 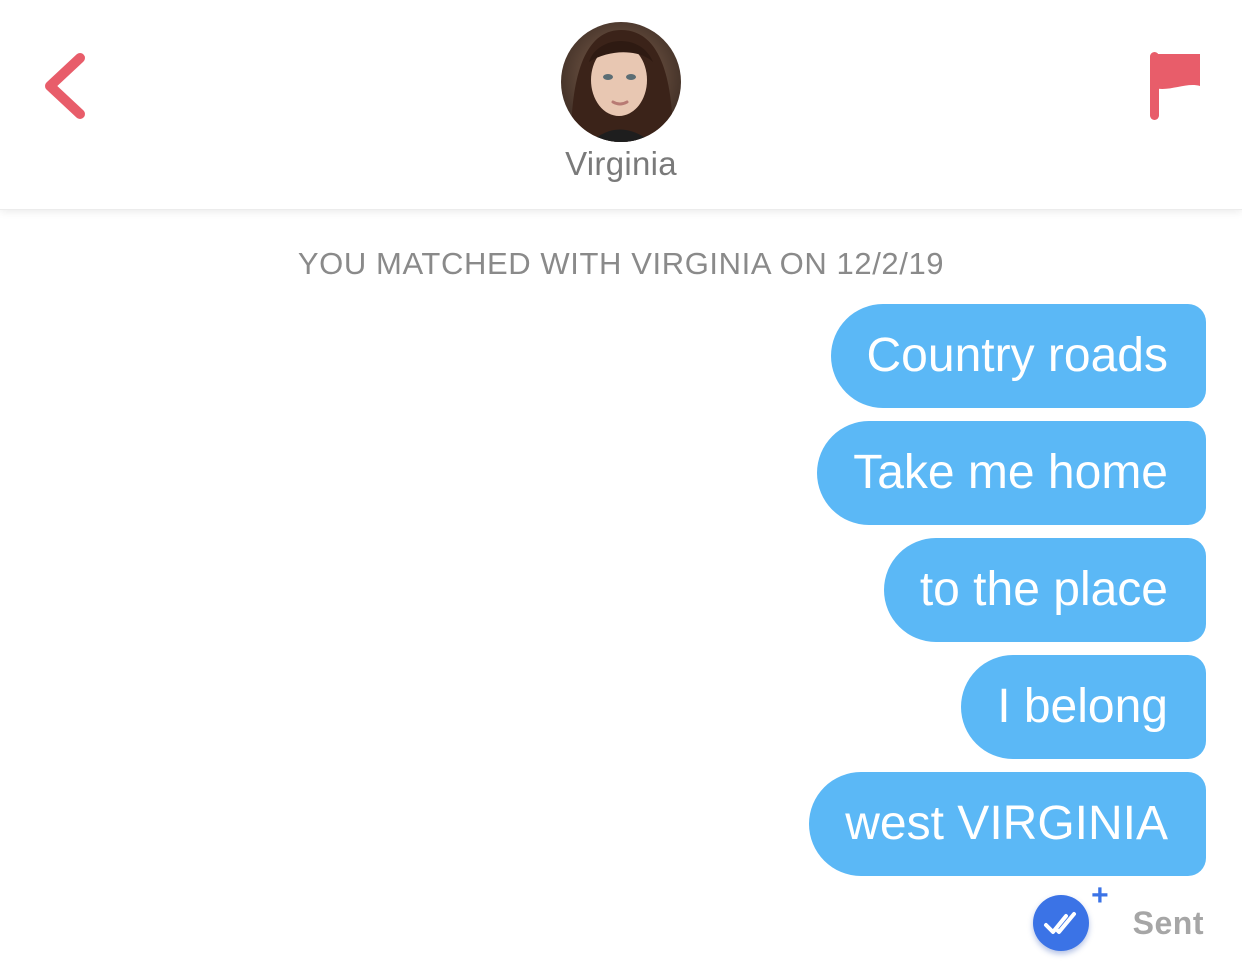 I want to click on report-button, so click(x=1175, y=86).